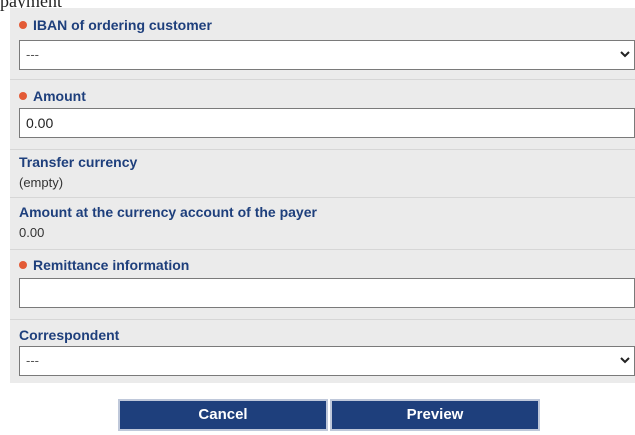 The image size is (635, 435). What do you see at coordinates (327, 55) in the screenshot?
I see `iban-select: ---` at bounding box center [327, 55].